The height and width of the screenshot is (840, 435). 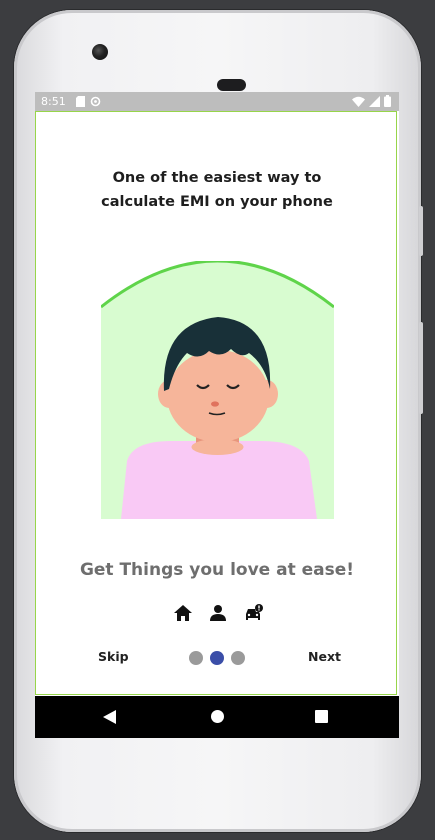 I want to click on onboarding-subtitle: Get Things you love at ease!, so click(x=217, y=570).